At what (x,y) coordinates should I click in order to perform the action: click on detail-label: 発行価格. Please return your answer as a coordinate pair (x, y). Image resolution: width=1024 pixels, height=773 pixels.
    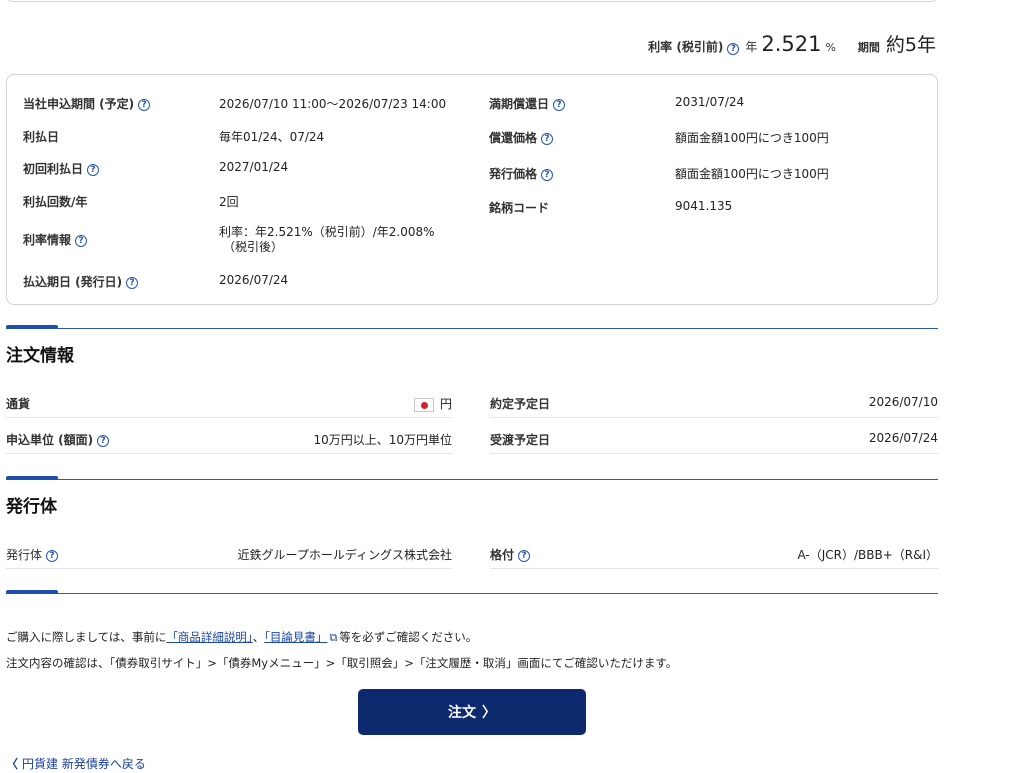
    Looking at the image, I should click on (513, 174).